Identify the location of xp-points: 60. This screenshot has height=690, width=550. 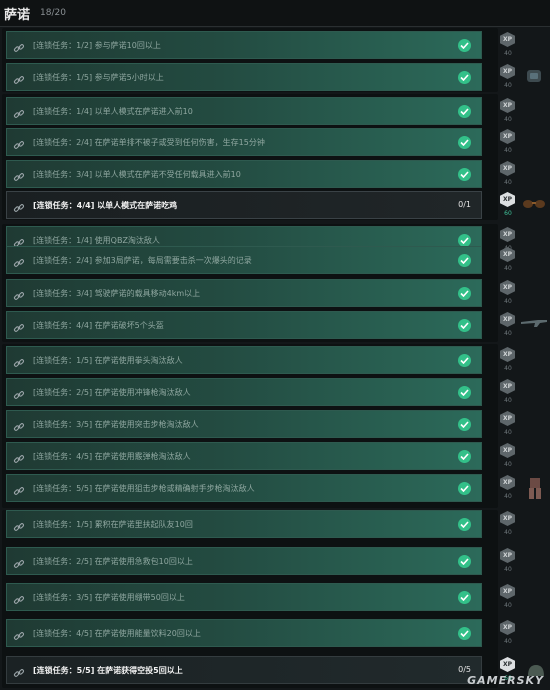
(508, 213).